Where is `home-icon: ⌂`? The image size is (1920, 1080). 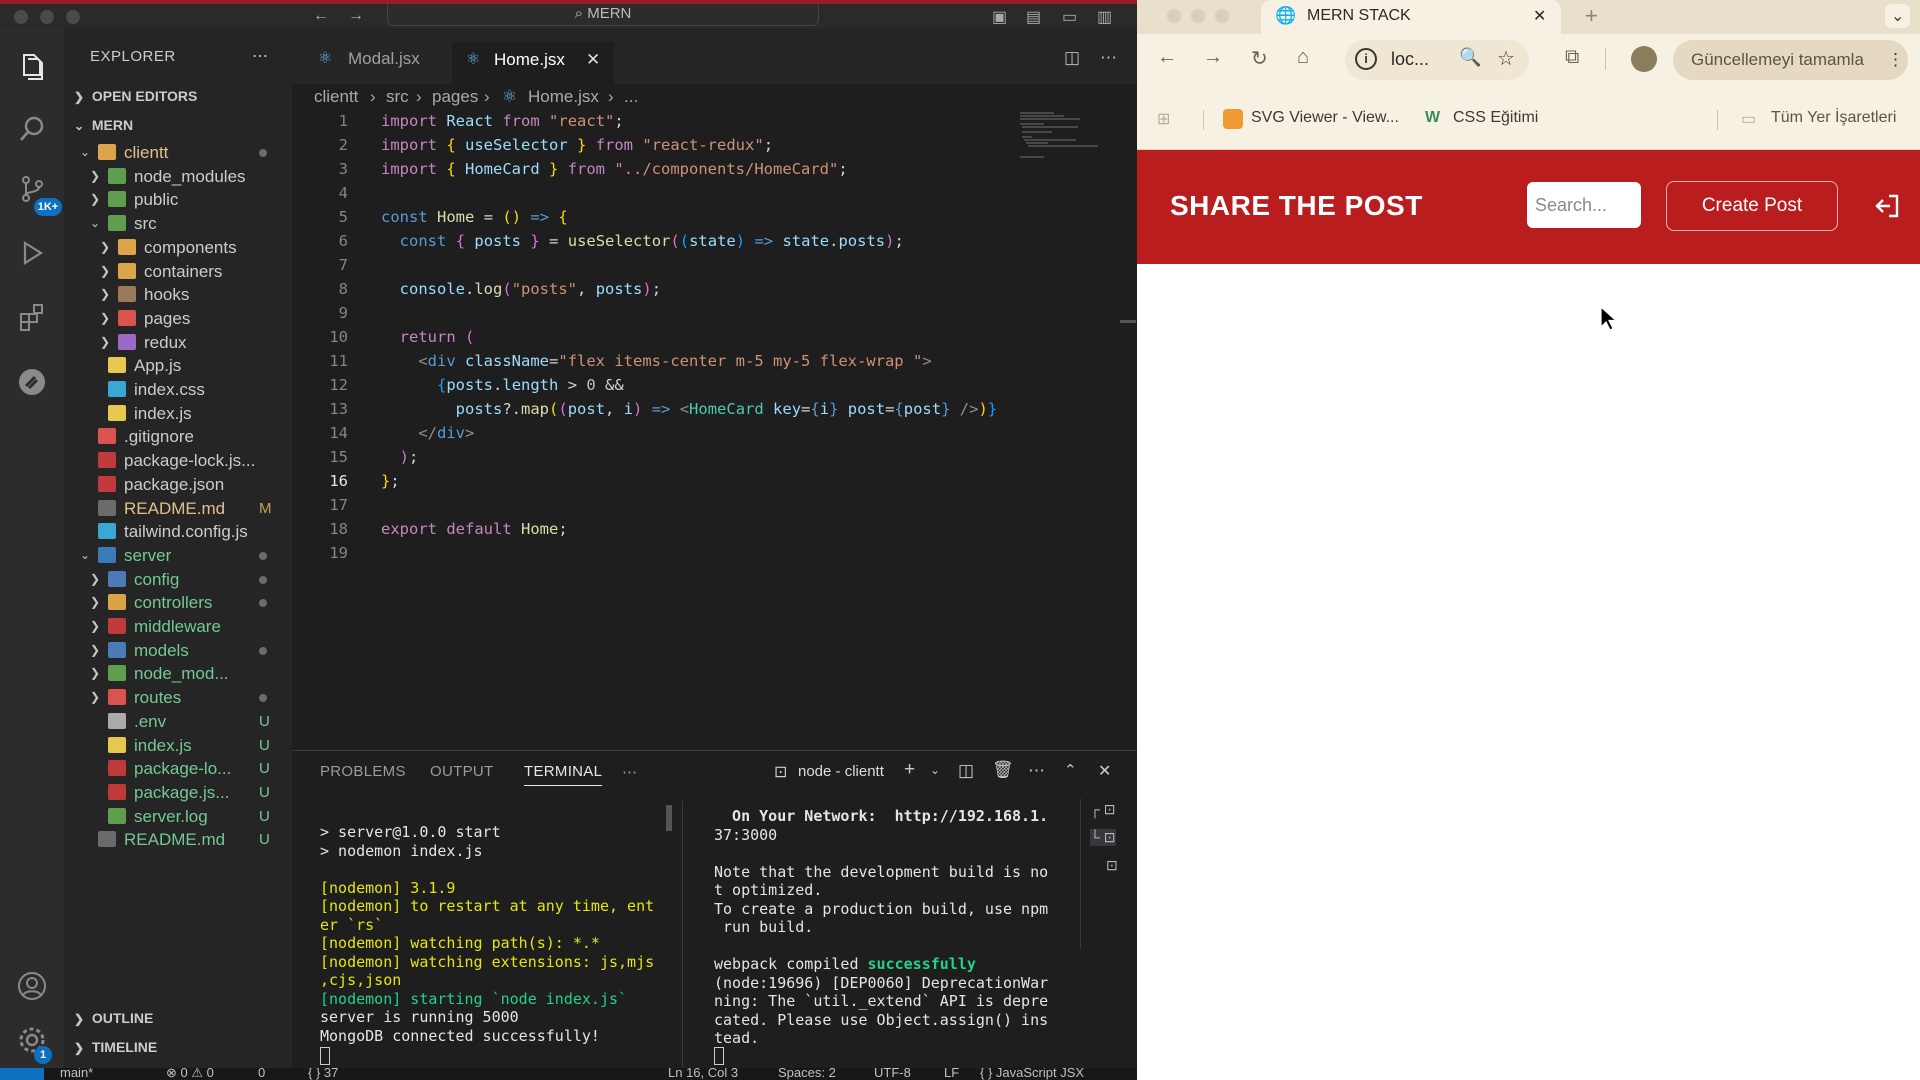
home-icon: ⌂ is located at coordinates (1303, 57).